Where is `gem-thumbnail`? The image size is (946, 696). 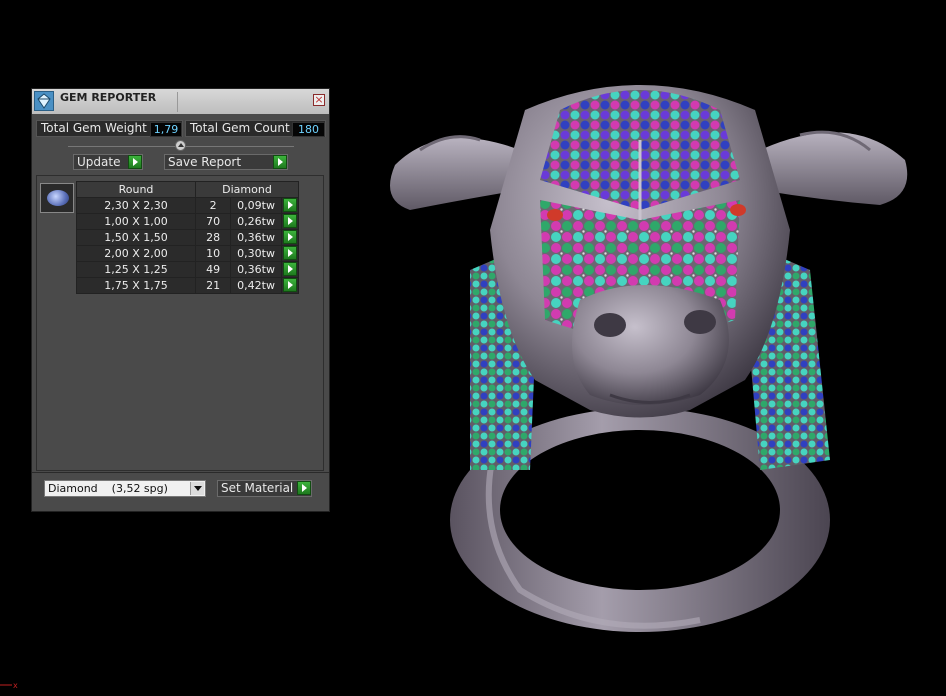 gem-thumbnail is located at coordinates (57, 198).